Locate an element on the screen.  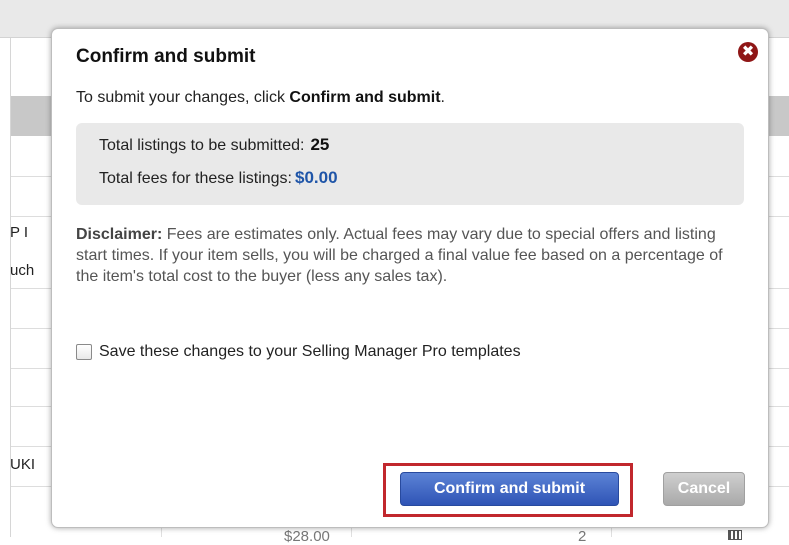
listings-count-label: Total listings to be submitted: is located at coordinates (202, 145).